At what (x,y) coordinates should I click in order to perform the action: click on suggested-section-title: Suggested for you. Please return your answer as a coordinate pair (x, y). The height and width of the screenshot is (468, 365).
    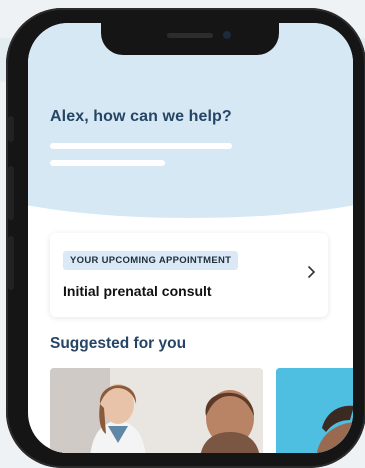
    Looking at the image, I should click on (118, 343).